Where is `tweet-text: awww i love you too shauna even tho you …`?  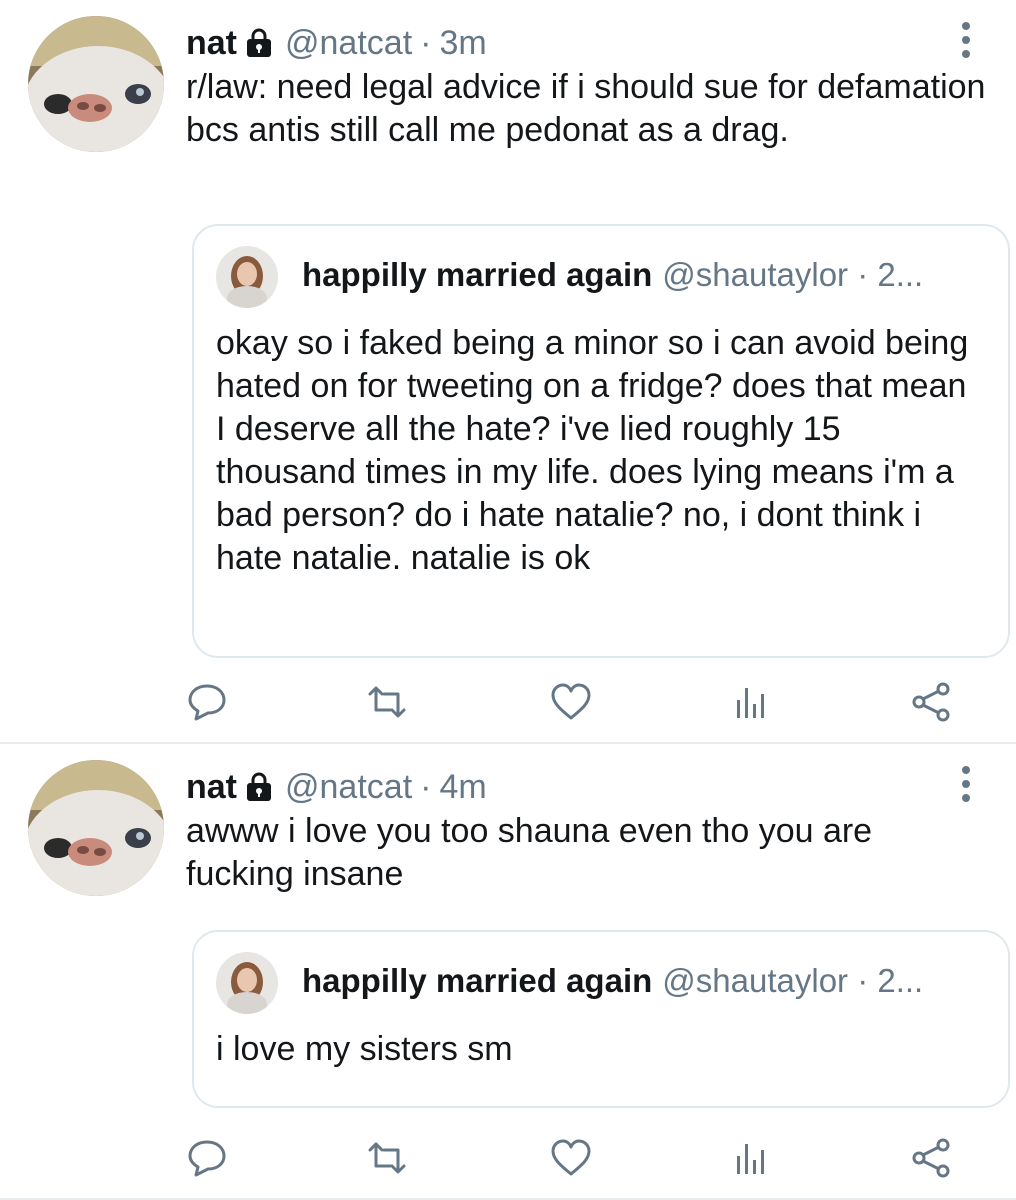 tweet-text: awww i love you too shauna even tho you … is located at coordinates (529, 852).